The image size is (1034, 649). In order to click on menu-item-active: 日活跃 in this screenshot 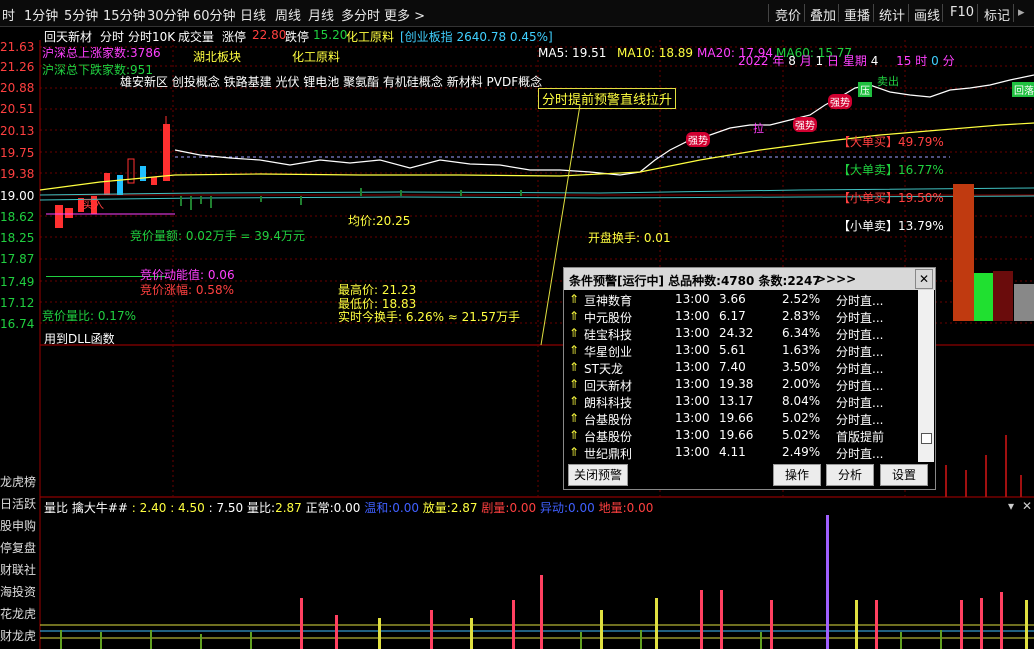, I will do `click(18, 503)`.